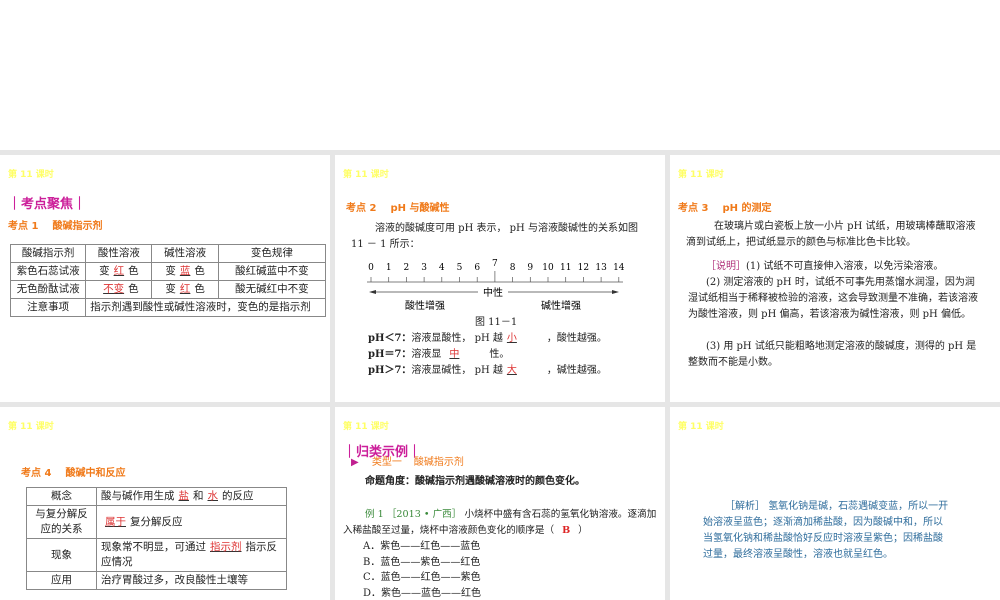  I want to click on kp-heading: 考点 3 pH 的测定, so click(725, 208).